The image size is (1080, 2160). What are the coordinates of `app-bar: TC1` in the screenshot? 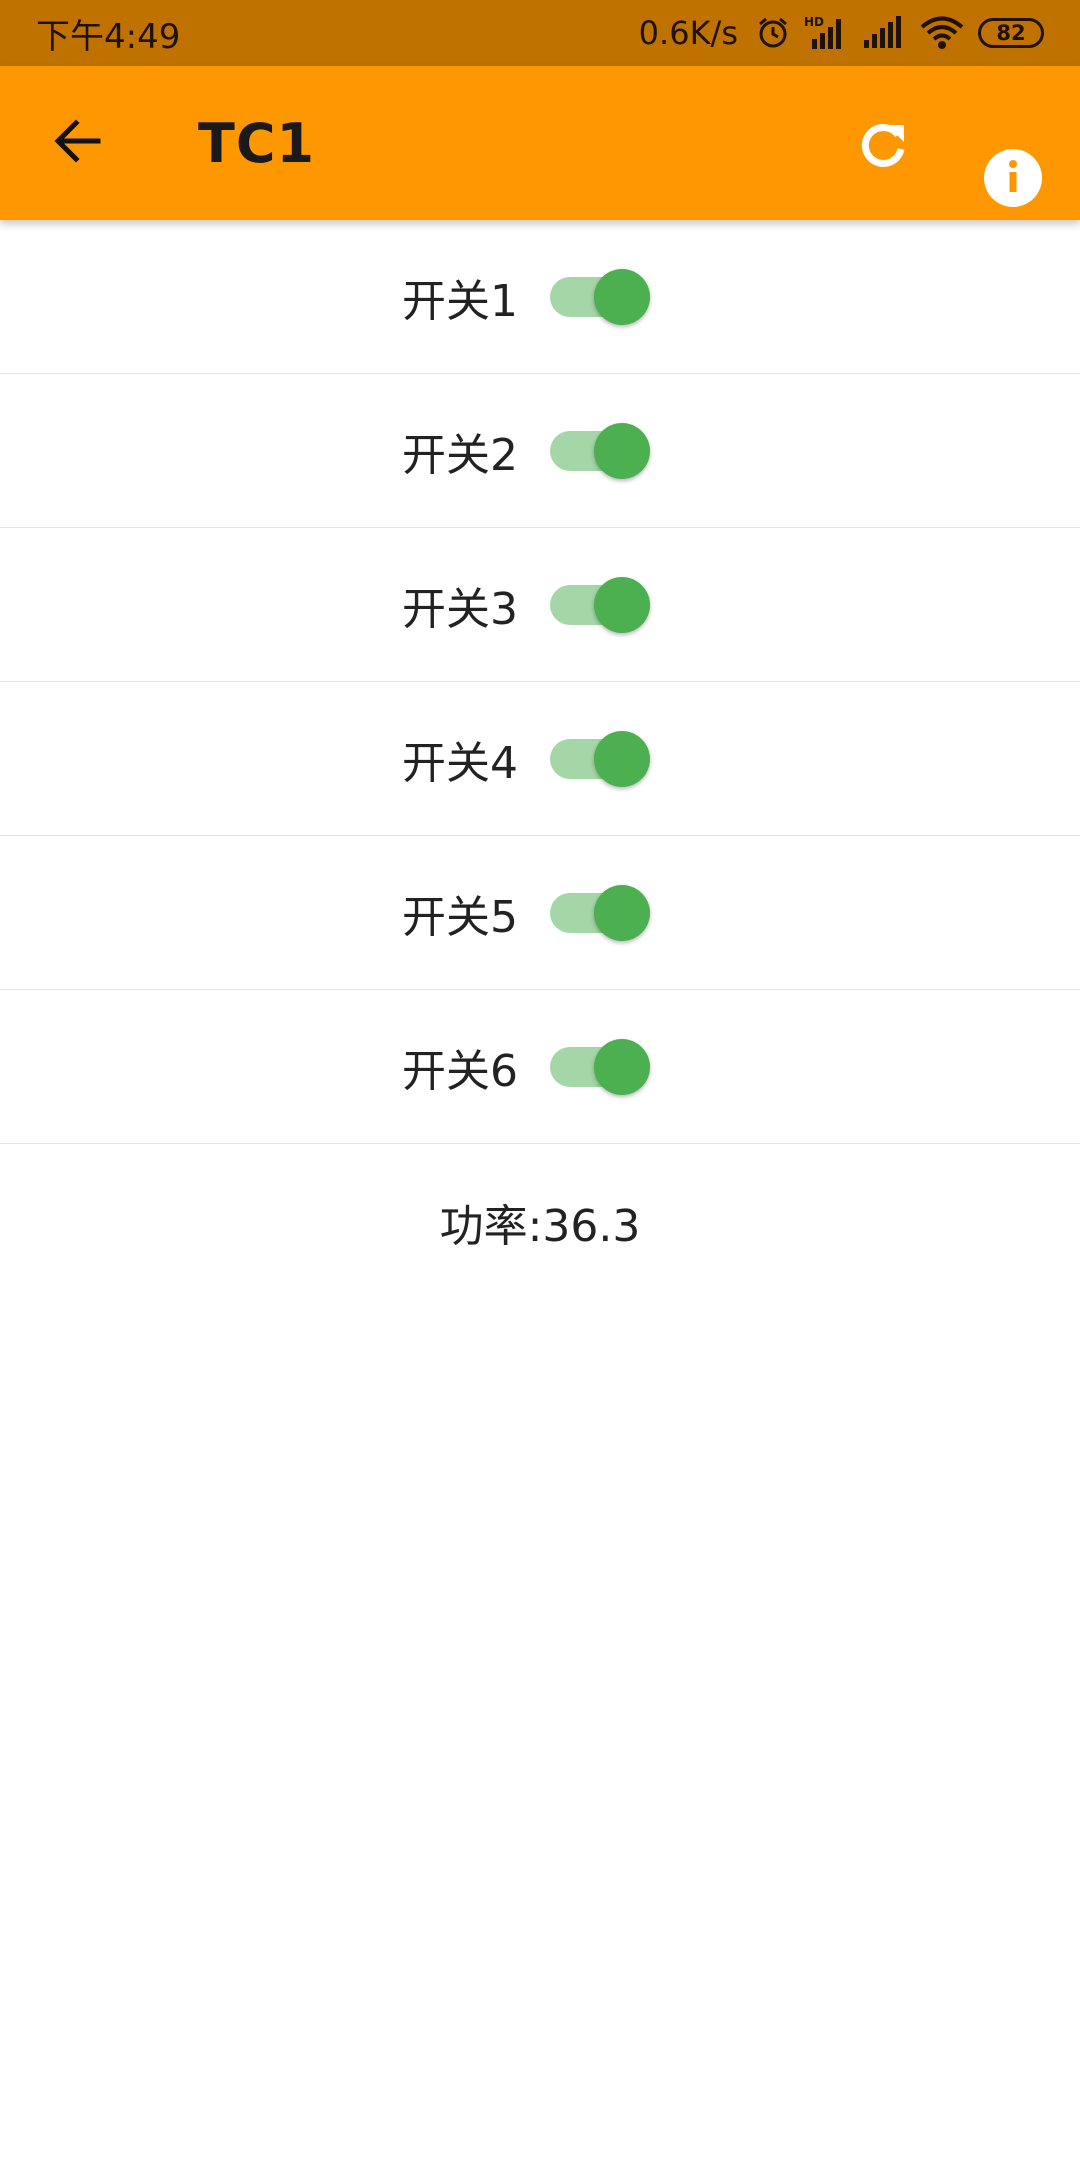 It's located at (540, 143).